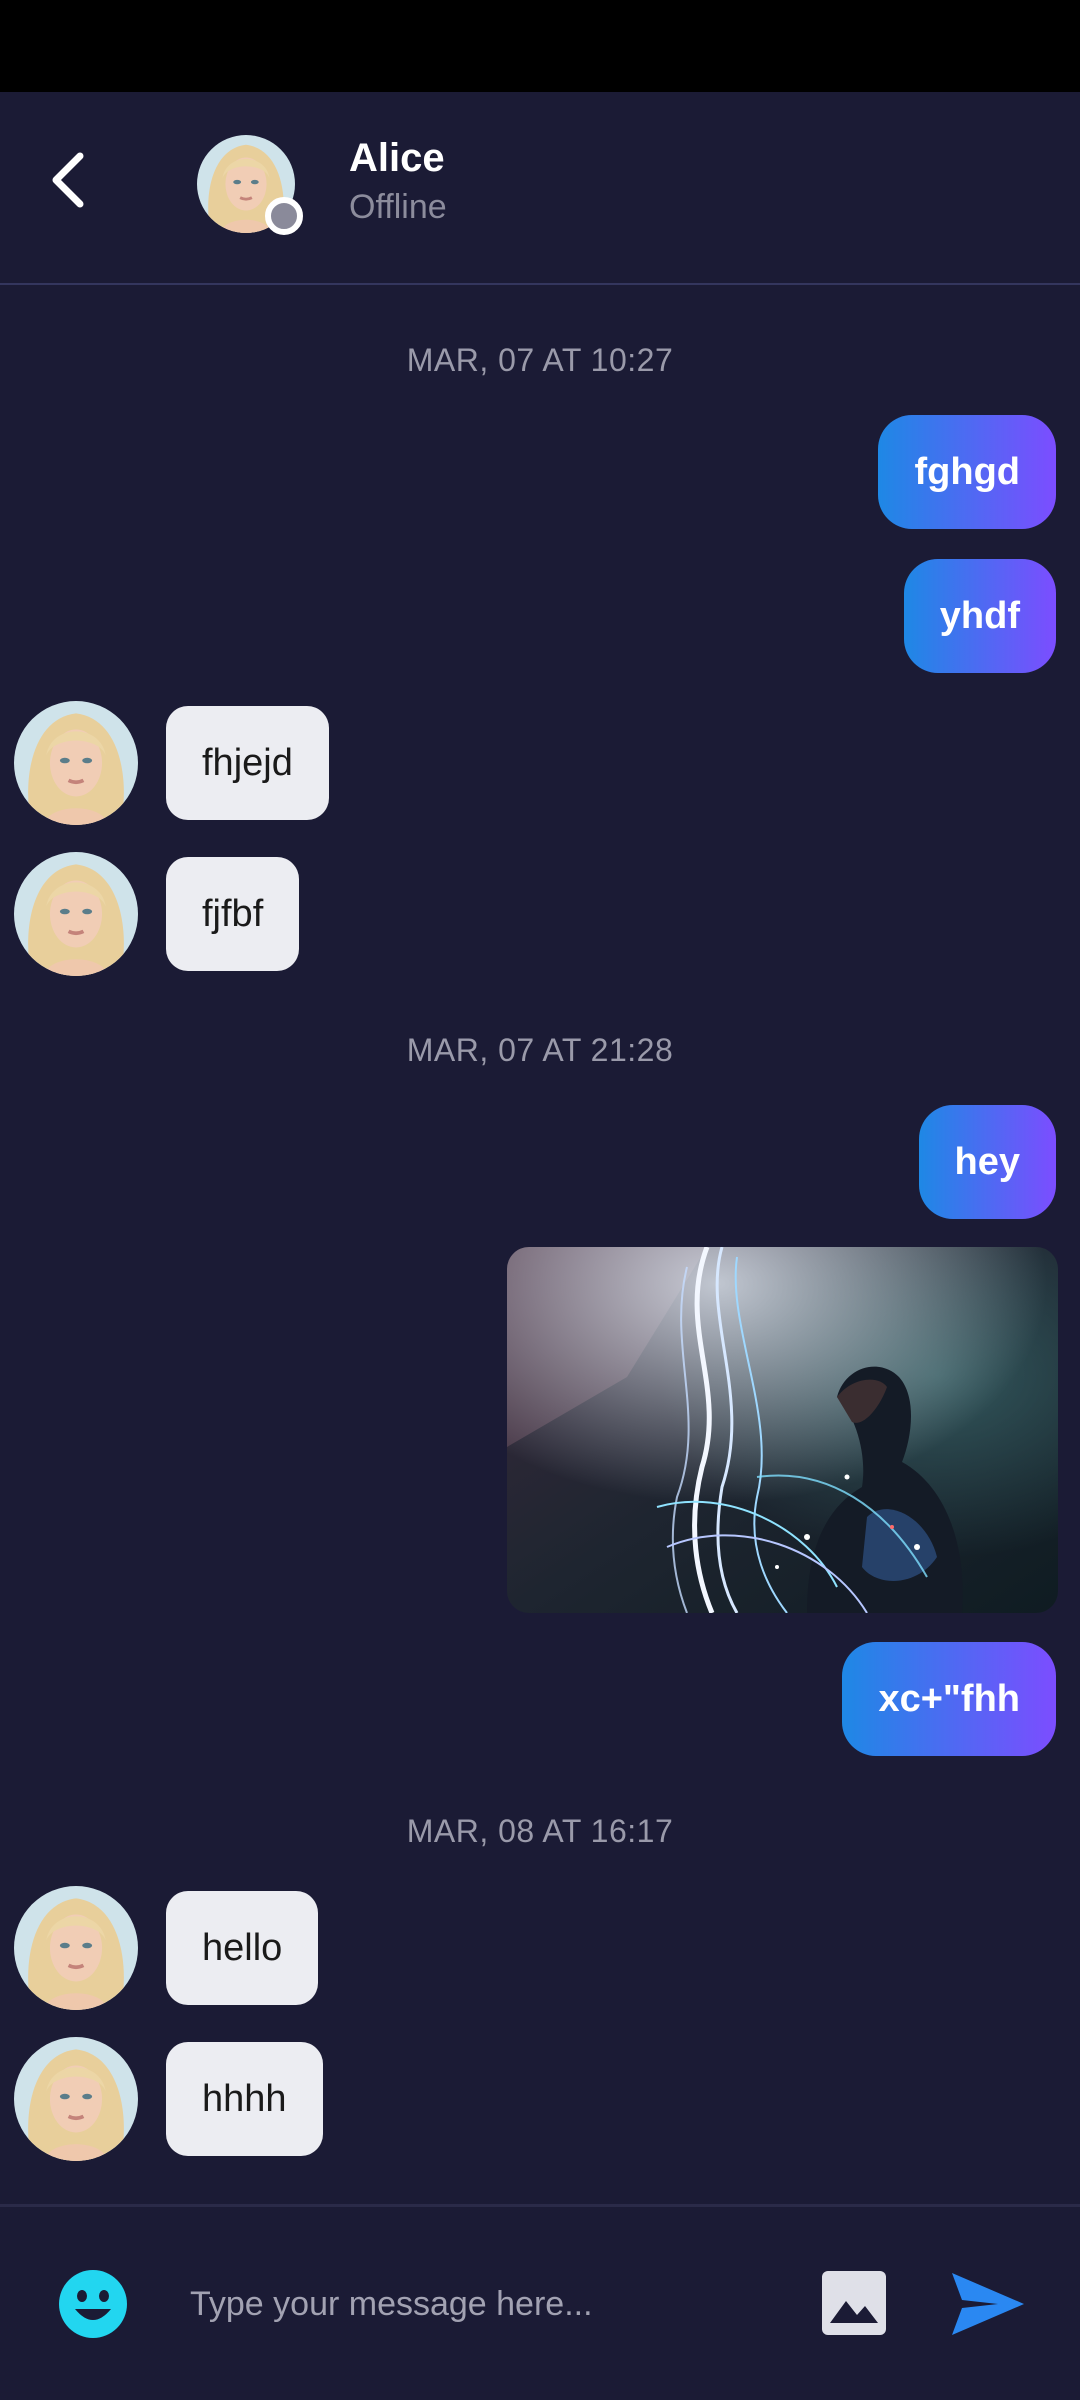 This screenshot has width=1080, height=2400. I want to click on shared-photo, so click(782, 1430).